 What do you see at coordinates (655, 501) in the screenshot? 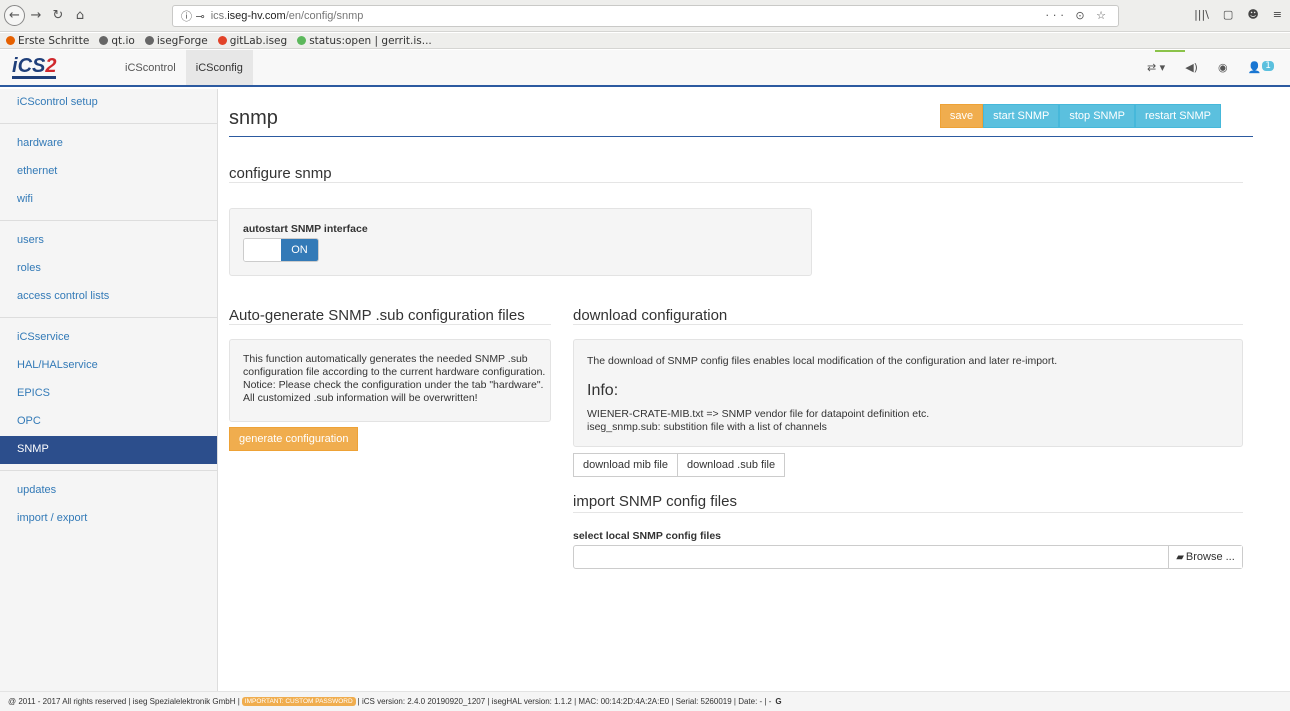
I see `import-heading: import SNMP config files` at bounding box center [655, 501].